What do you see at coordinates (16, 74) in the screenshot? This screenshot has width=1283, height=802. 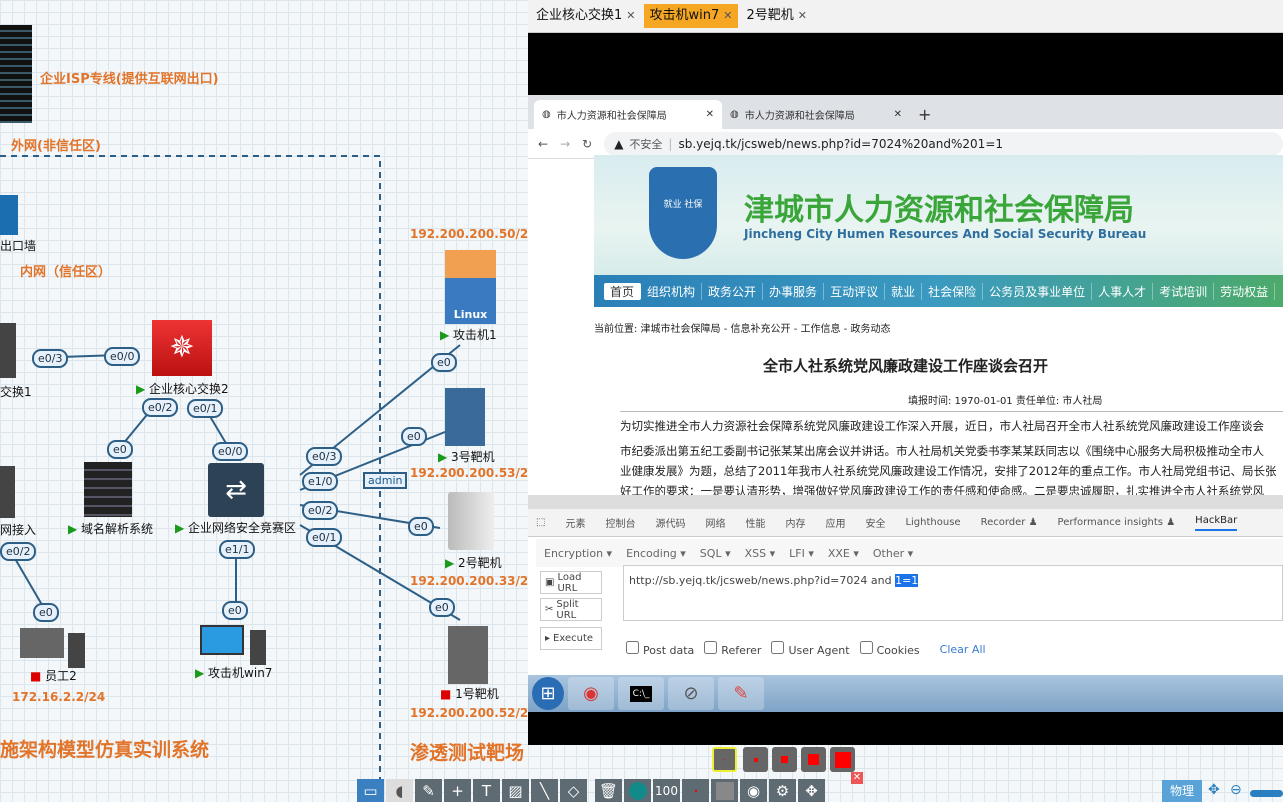 I see `isp-server-icon` at bounding box center [16, 74].